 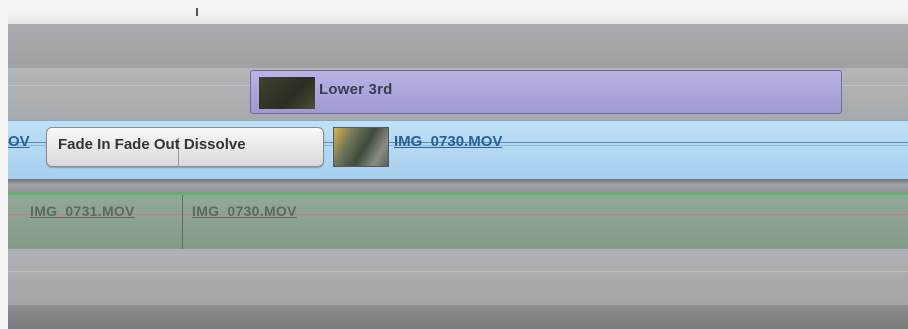 What do you see at coordinates (287, 93) in the screenshot?
I see `title-thumbnail-icon` at bounding box center [287, 93].